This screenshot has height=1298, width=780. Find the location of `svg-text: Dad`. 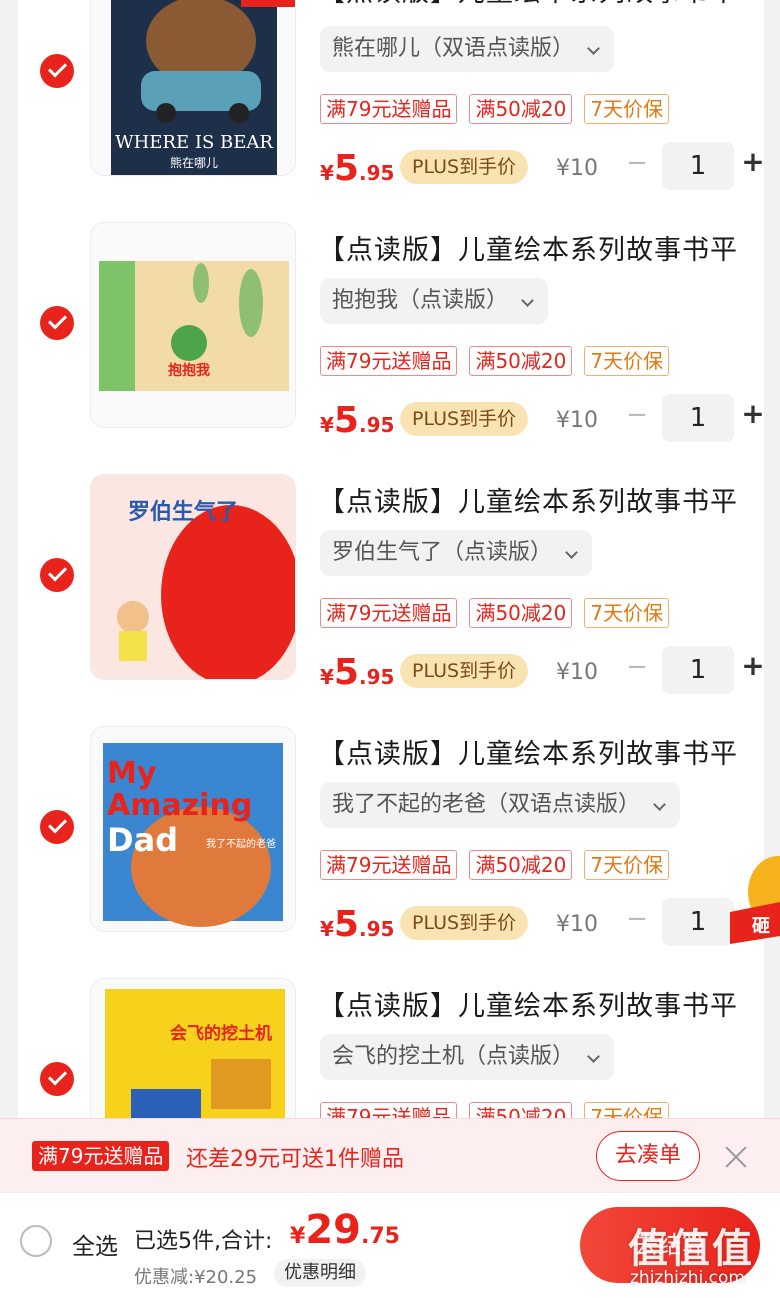

svg-text: Dad is located at coordinates (142, 840).